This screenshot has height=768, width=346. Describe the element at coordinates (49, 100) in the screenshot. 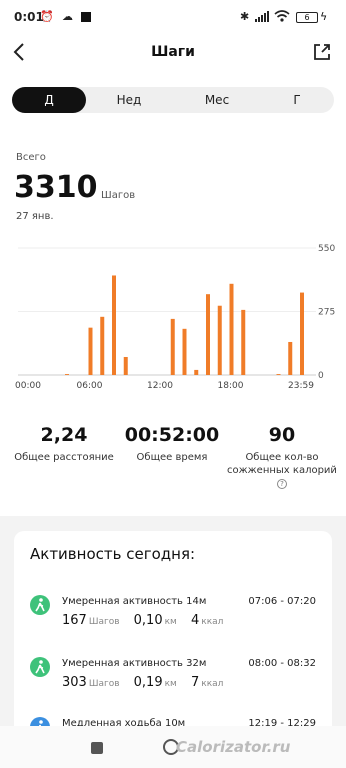

I see `tab-day: Д` at that location.